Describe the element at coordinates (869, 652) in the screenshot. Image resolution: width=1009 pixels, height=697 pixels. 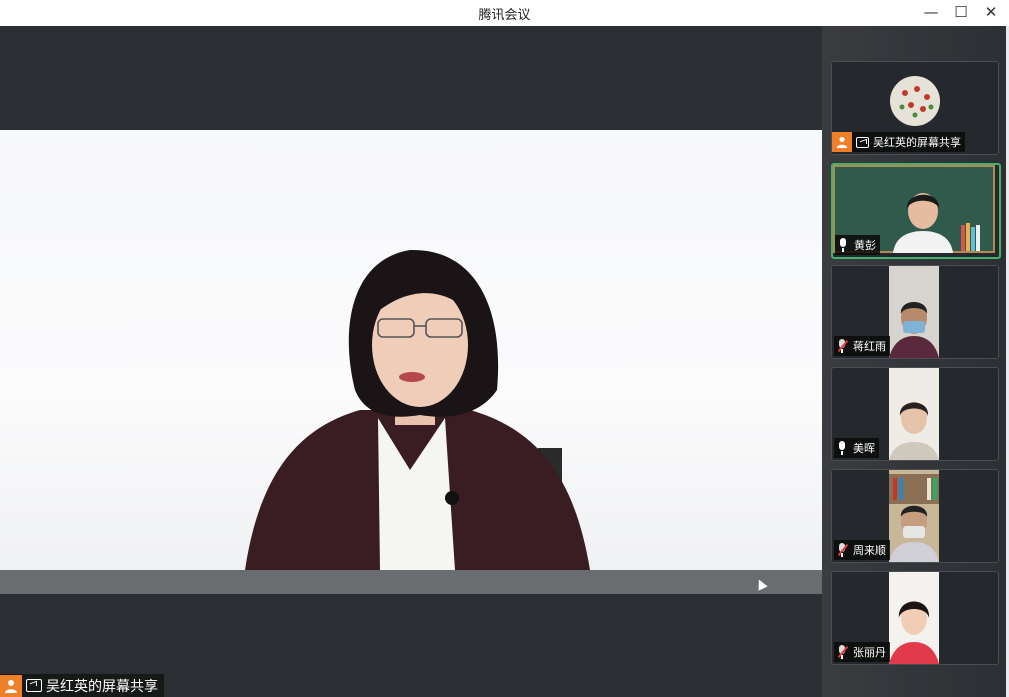
I see `participant-name: 张丽丹` at that location.